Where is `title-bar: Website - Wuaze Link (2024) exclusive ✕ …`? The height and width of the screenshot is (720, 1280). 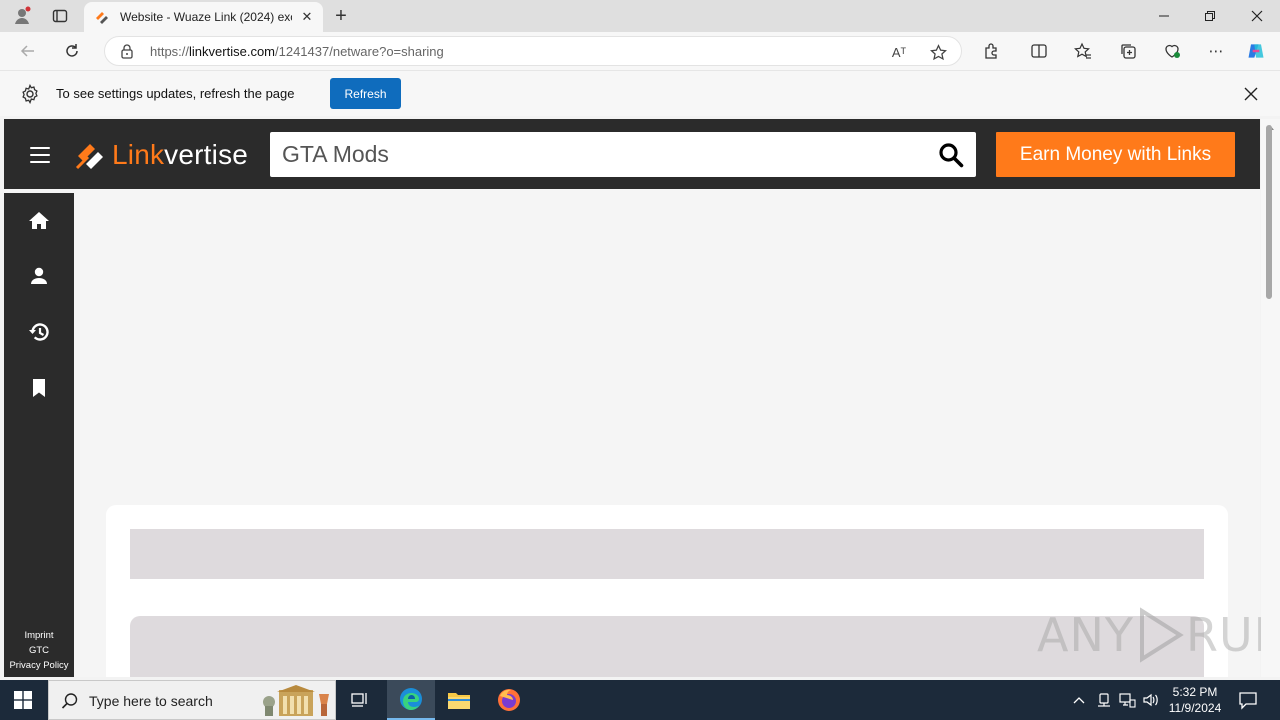 title-bar: Website - Wuaze Link (2024) exclusive ✕ … is located at coordinates (640, 16).